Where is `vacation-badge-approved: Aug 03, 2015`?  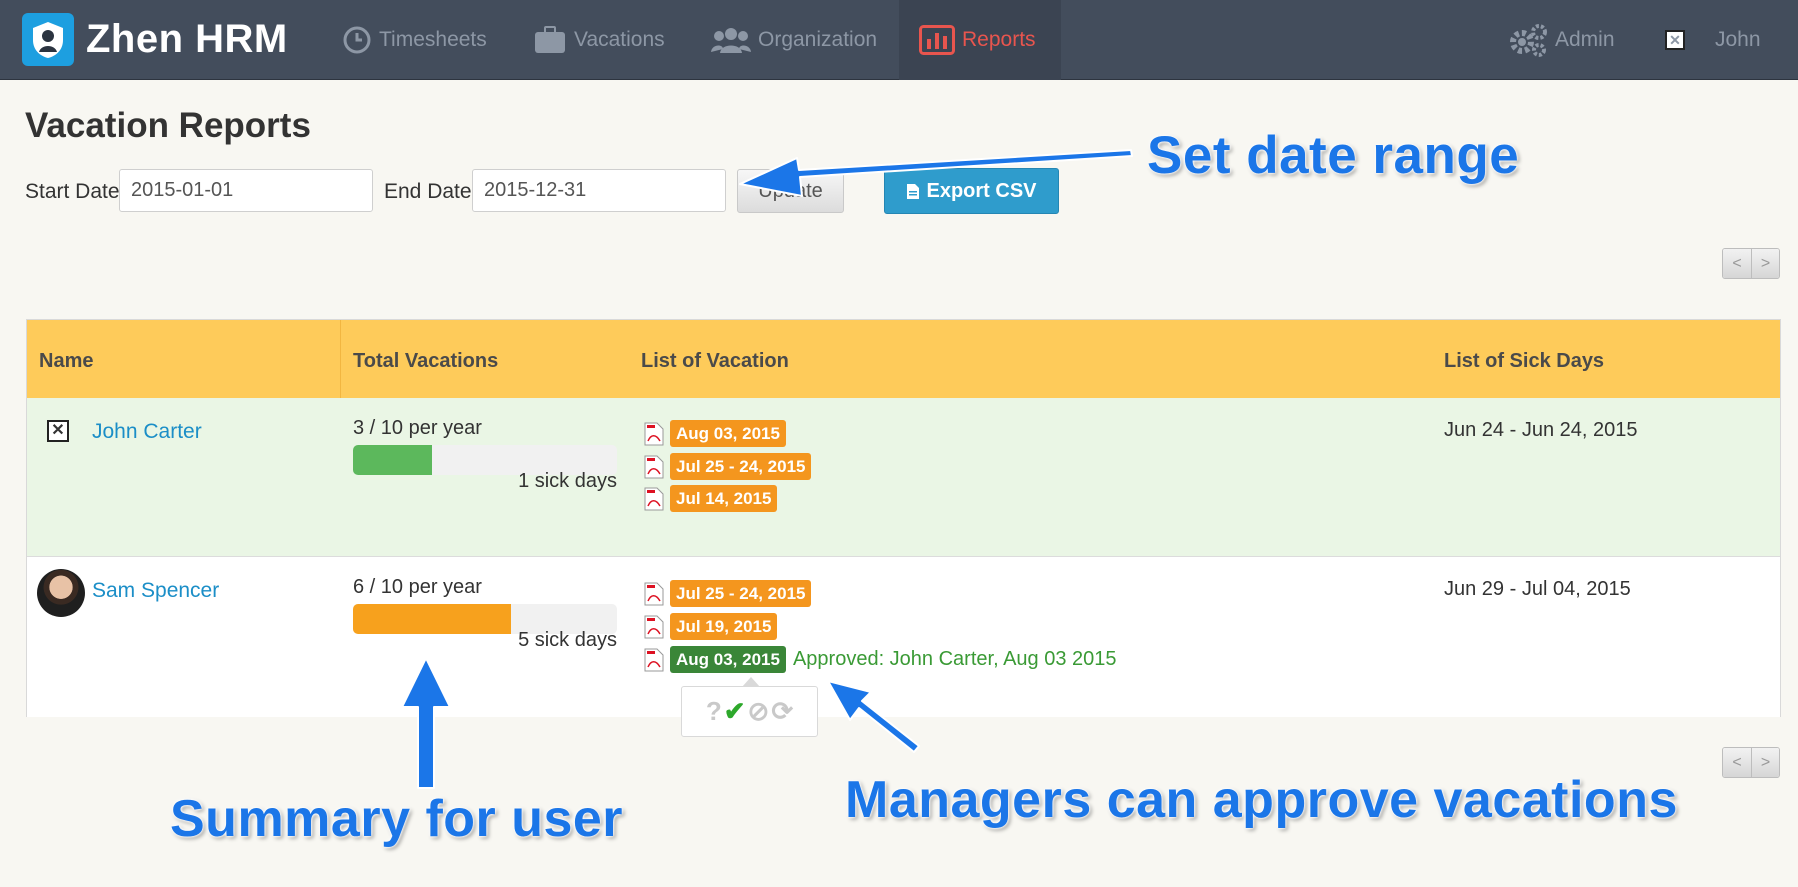
vacation-badge-approved: Aug 03, 2015 is located at coordinates (728, 659).